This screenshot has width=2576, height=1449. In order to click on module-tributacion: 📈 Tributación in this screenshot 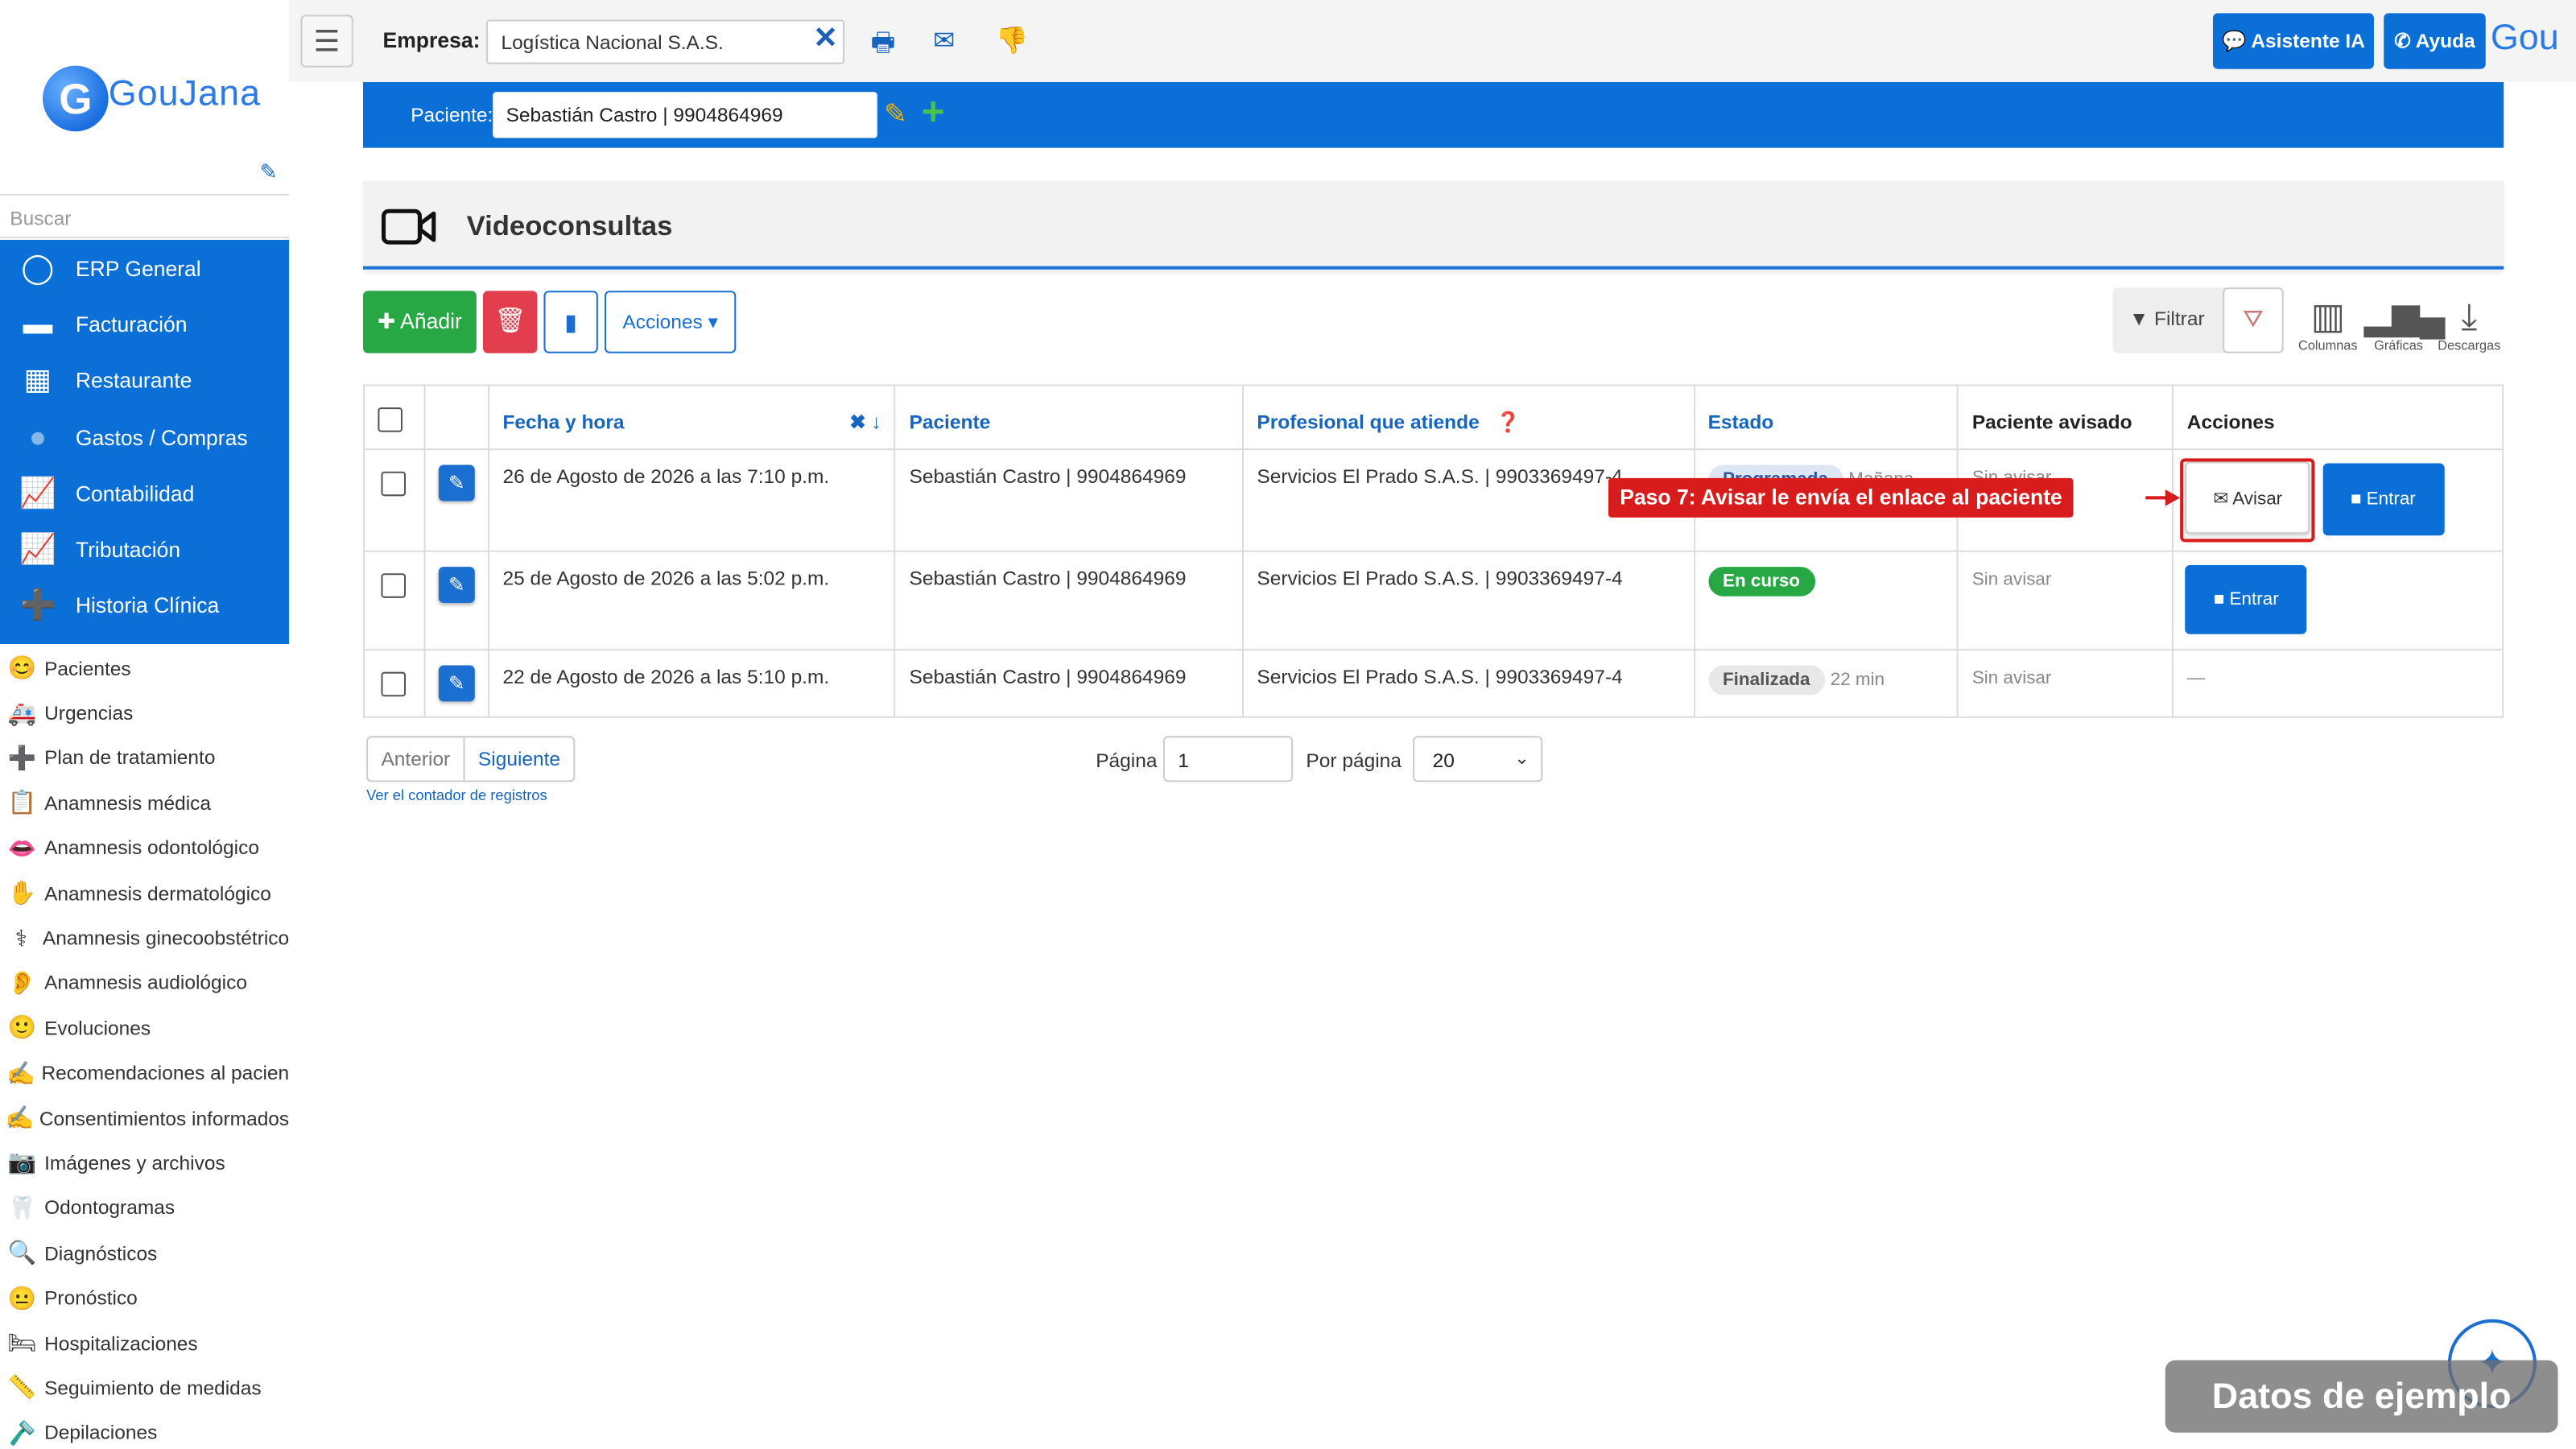, I will do `click(144, 550)`.